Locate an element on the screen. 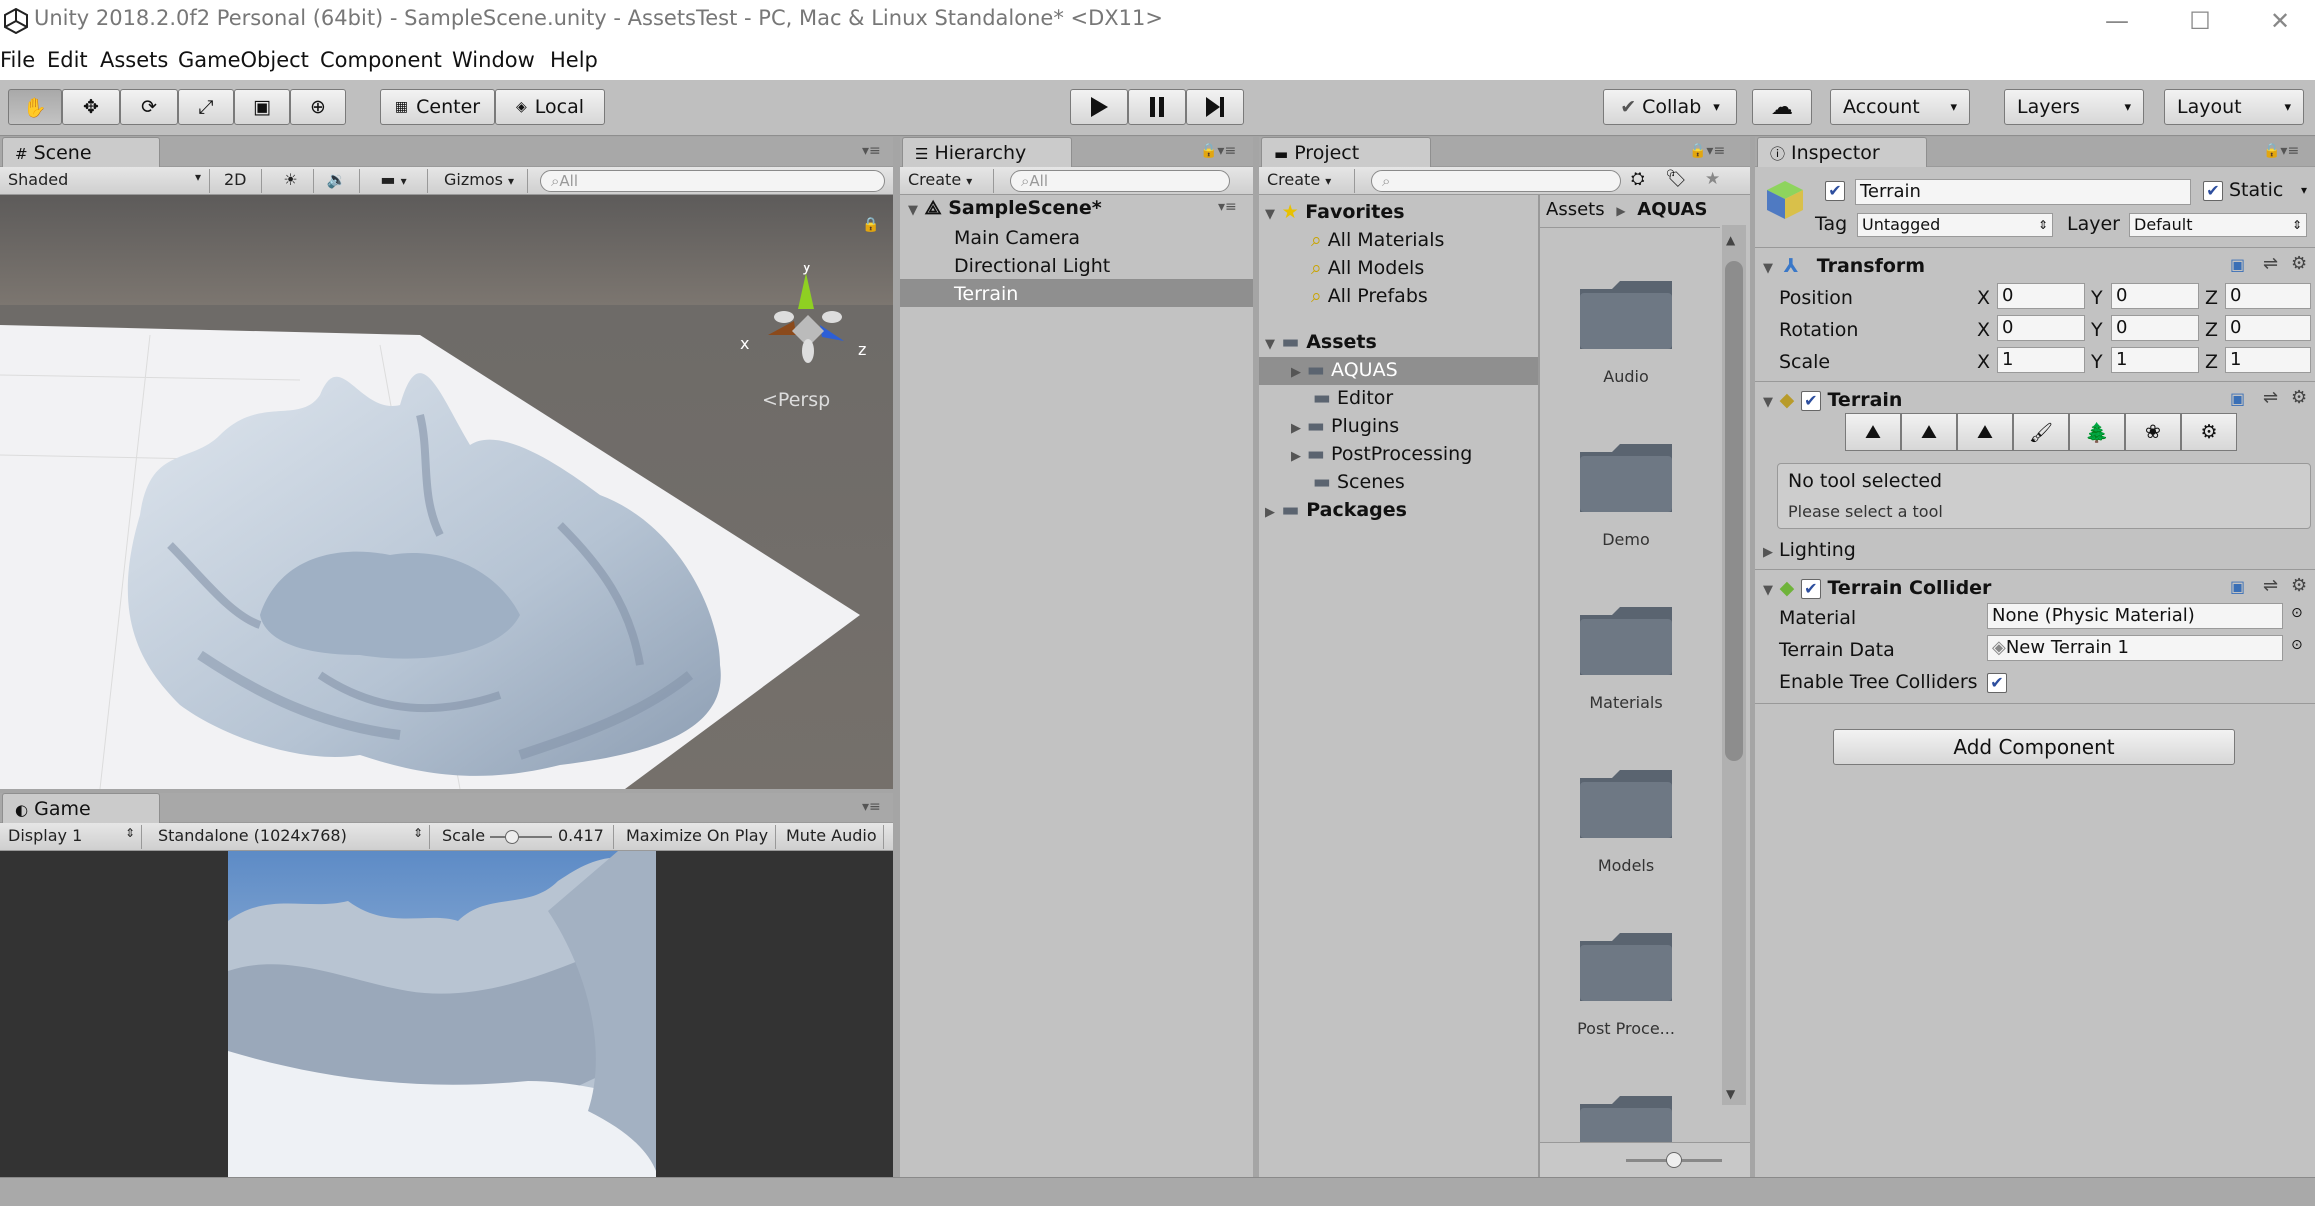 The height and width of the screenshot is (1206, 2315). terrain-component-header: ▼ ◆ ✔ Terrain is located at coordinates (1832, 400).